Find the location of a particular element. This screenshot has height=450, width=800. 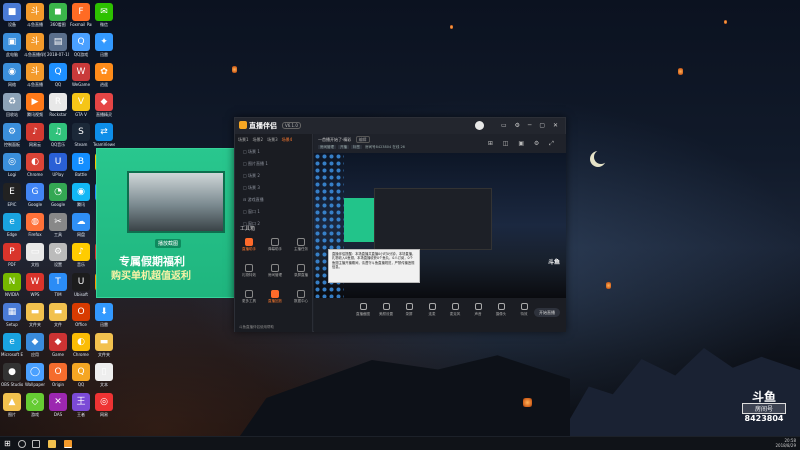

desktop-icon: O Office is located at coordinates (81, 315).